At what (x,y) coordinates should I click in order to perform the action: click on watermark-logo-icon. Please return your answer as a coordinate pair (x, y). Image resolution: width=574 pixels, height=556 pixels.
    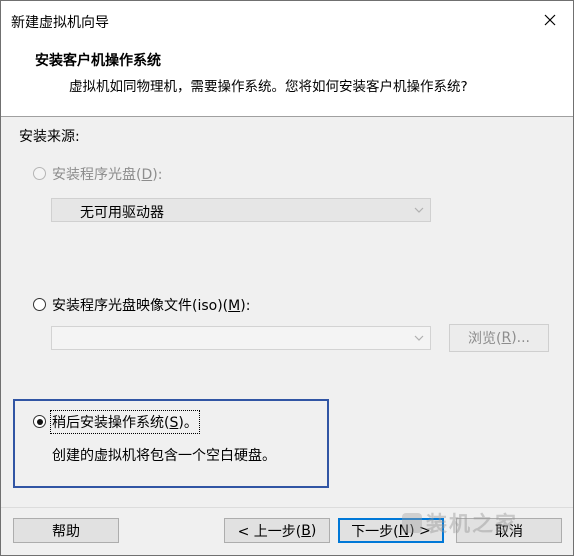
    Looking at the image, I should click on (412, 523).